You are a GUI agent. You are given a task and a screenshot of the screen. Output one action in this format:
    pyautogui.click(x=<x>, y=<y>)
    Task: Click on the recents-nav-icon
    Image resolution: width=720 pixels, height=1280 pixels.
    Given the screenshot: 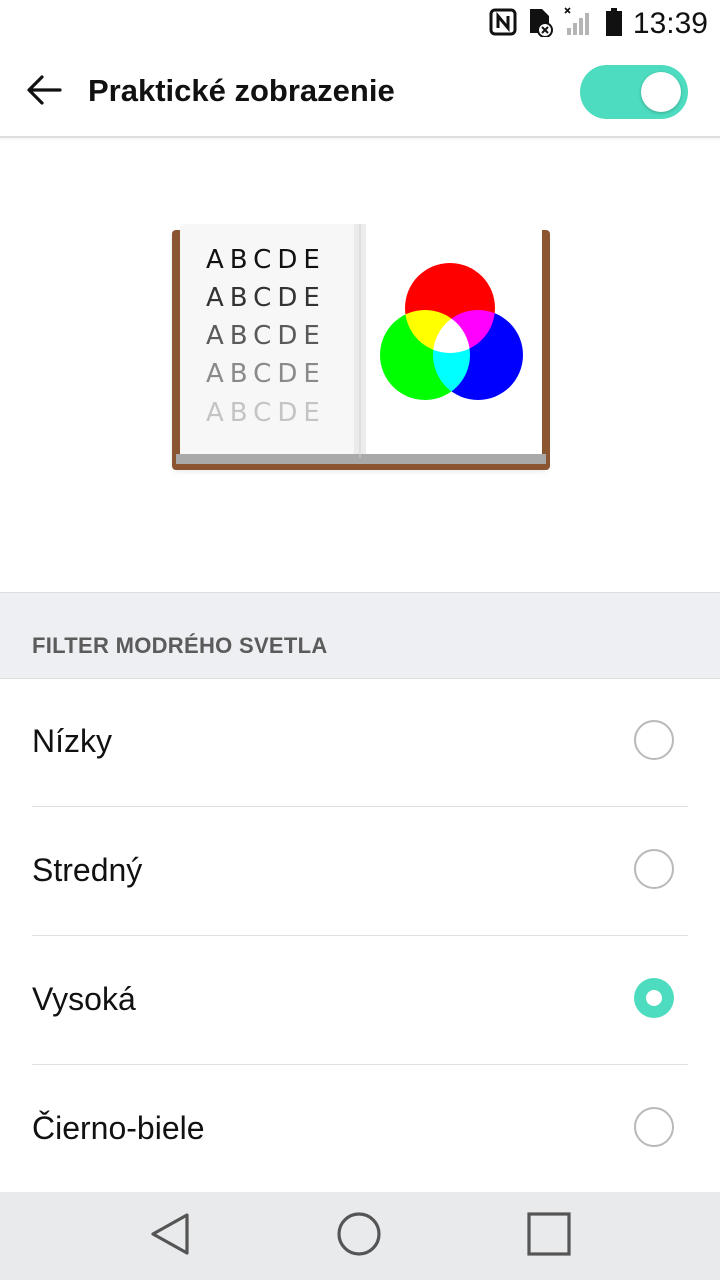 What is the action you would take?
    pyautogui.click(x=549, y=1236)
    